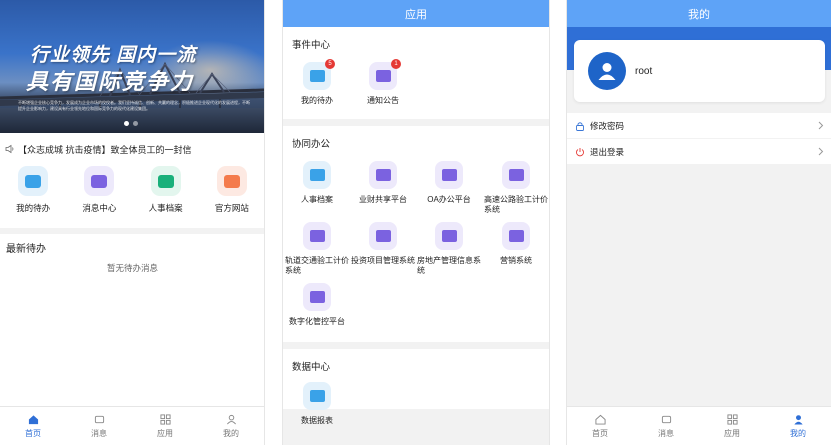  Describe the element at coordinates (317, 321) in the screenshot. I see `app-label: 数字化管控平台` at that location.